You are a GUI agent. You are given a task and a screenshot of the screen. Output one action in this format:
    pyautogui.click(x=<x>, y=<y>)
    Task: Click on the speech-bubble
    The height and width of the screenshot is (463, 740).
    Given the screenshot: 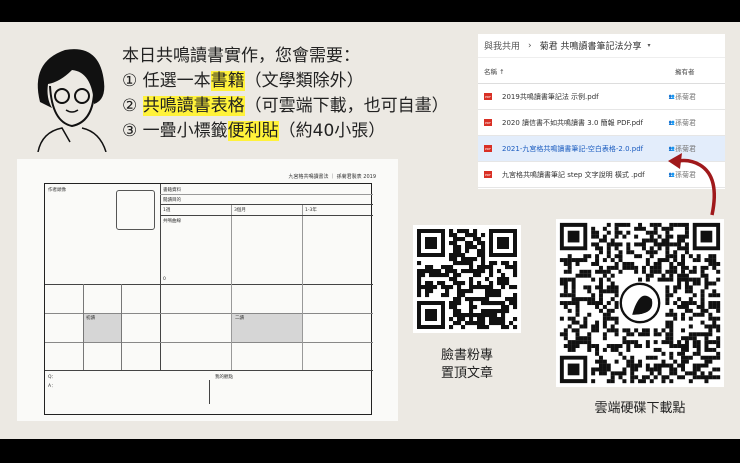 What is the action you would take?
    pyautogui.click(x=135, y=210)
    